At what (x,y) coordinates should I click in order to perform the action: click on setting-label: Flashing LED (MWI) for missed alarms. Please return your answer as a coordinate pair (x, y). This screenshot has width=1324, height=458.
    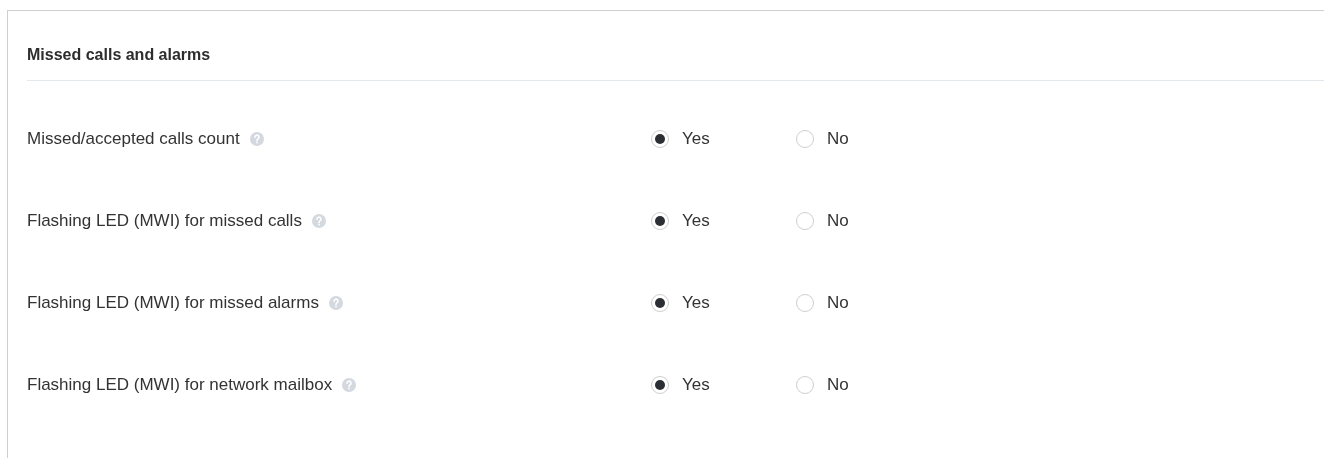
    Looking at the image, I should click on (173, 303).